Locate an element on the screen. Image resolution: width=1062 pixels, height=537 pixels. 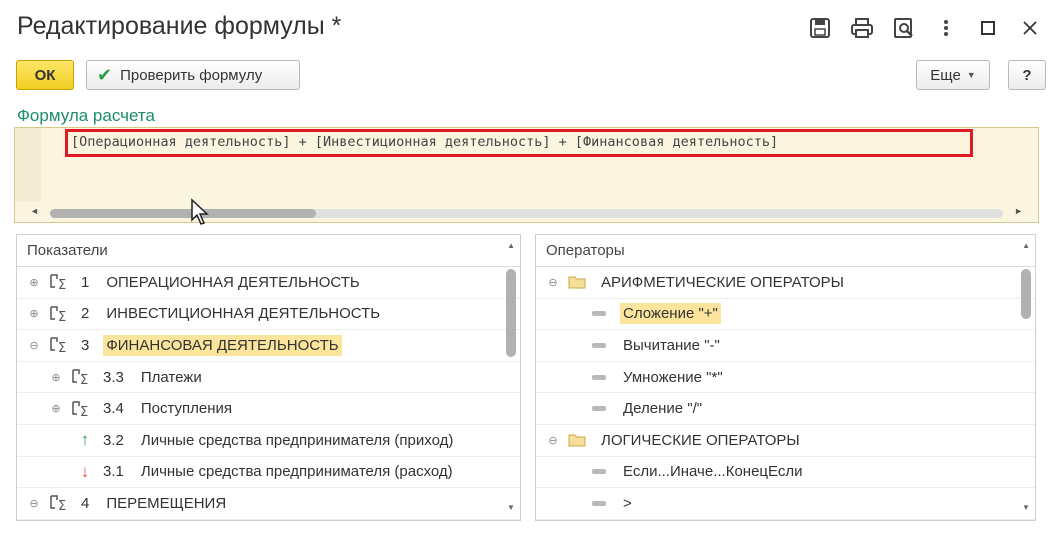
operator-group-row: ⊖ АРИФМЕТИЧЕСКИЕ ОПЕРАТОРЫ is located at coordinates (785, 283).